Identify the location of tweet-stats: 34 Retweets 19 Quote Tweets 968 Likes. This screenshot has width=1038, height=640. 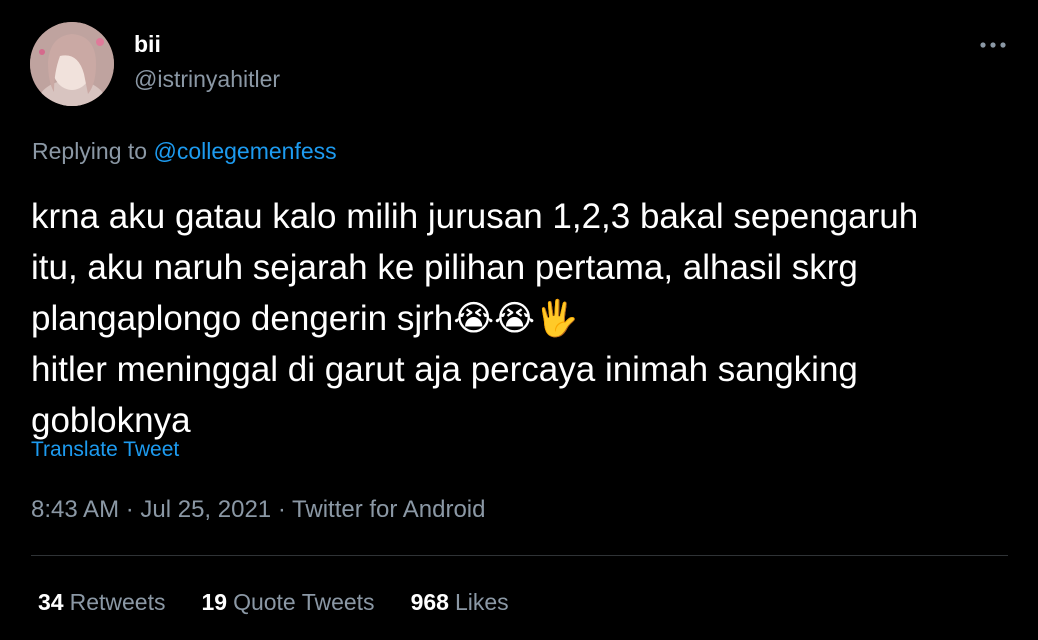
(291, 602).